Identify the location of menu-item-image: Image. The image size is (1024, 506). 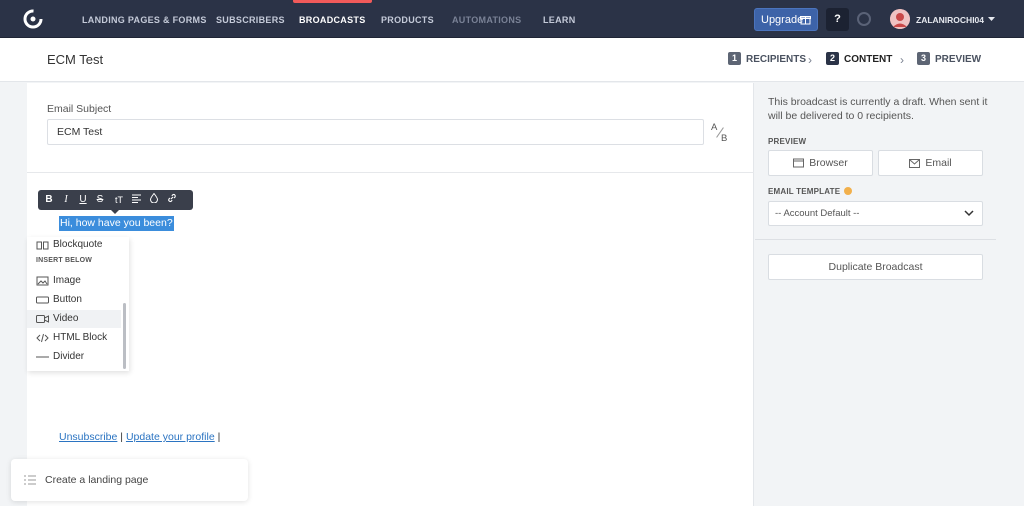
(74, 281).